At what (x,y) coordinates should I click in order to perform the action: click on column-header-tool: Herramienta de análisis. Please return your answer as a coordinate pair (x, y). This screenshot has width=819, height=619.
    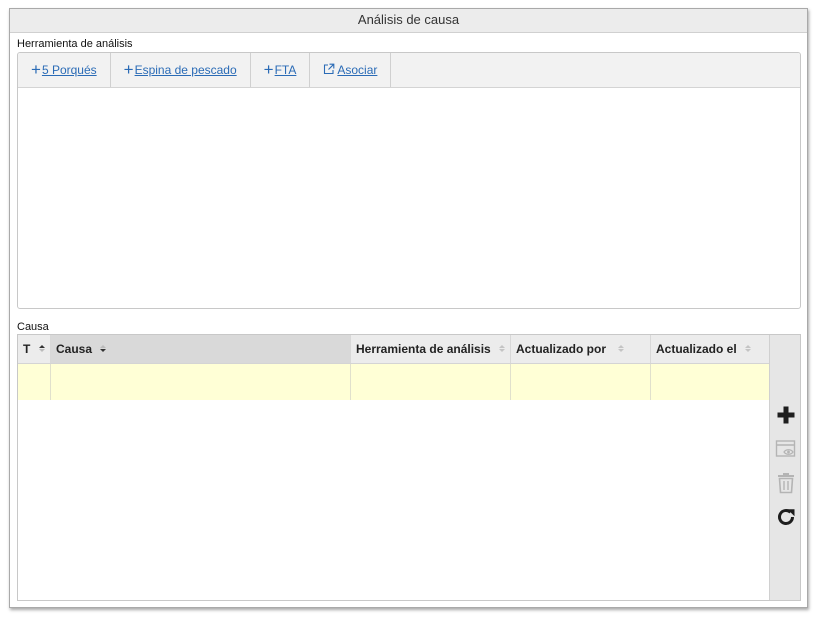
    Looking at the image, I should click on (431, 349).